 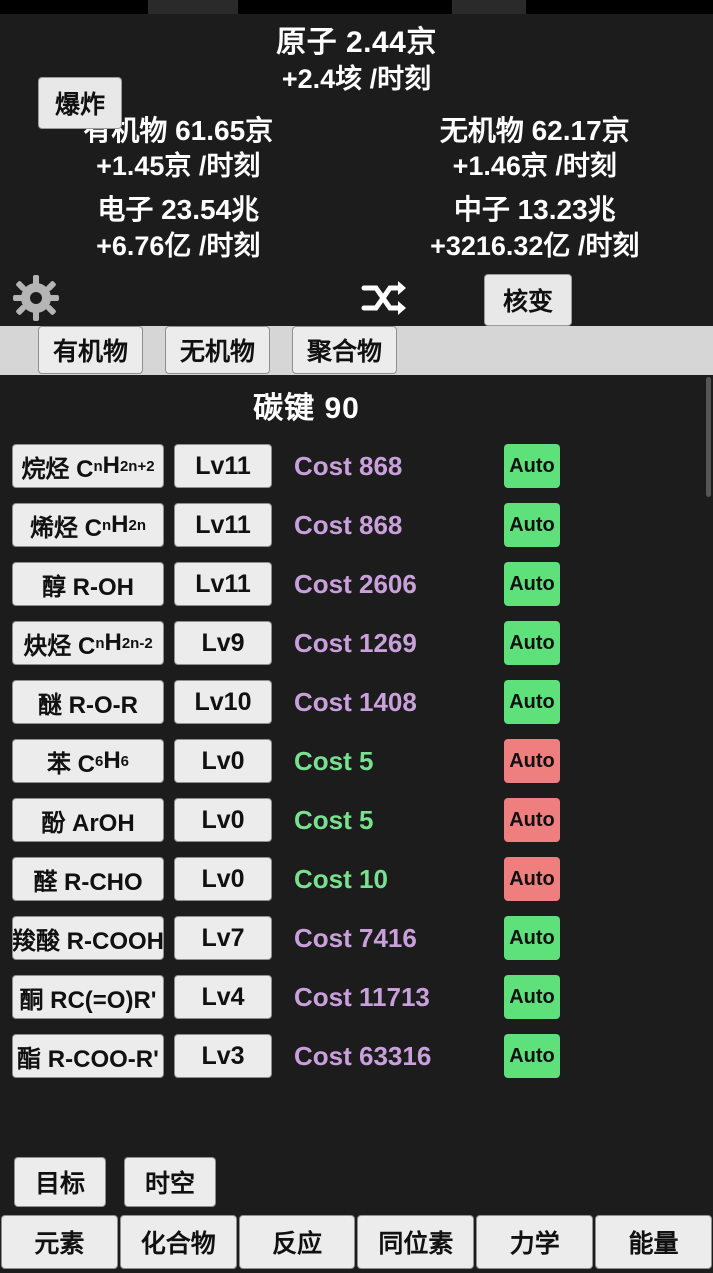 I want to click on item-auto-ketone: Auto, so click(x=532, y=997).